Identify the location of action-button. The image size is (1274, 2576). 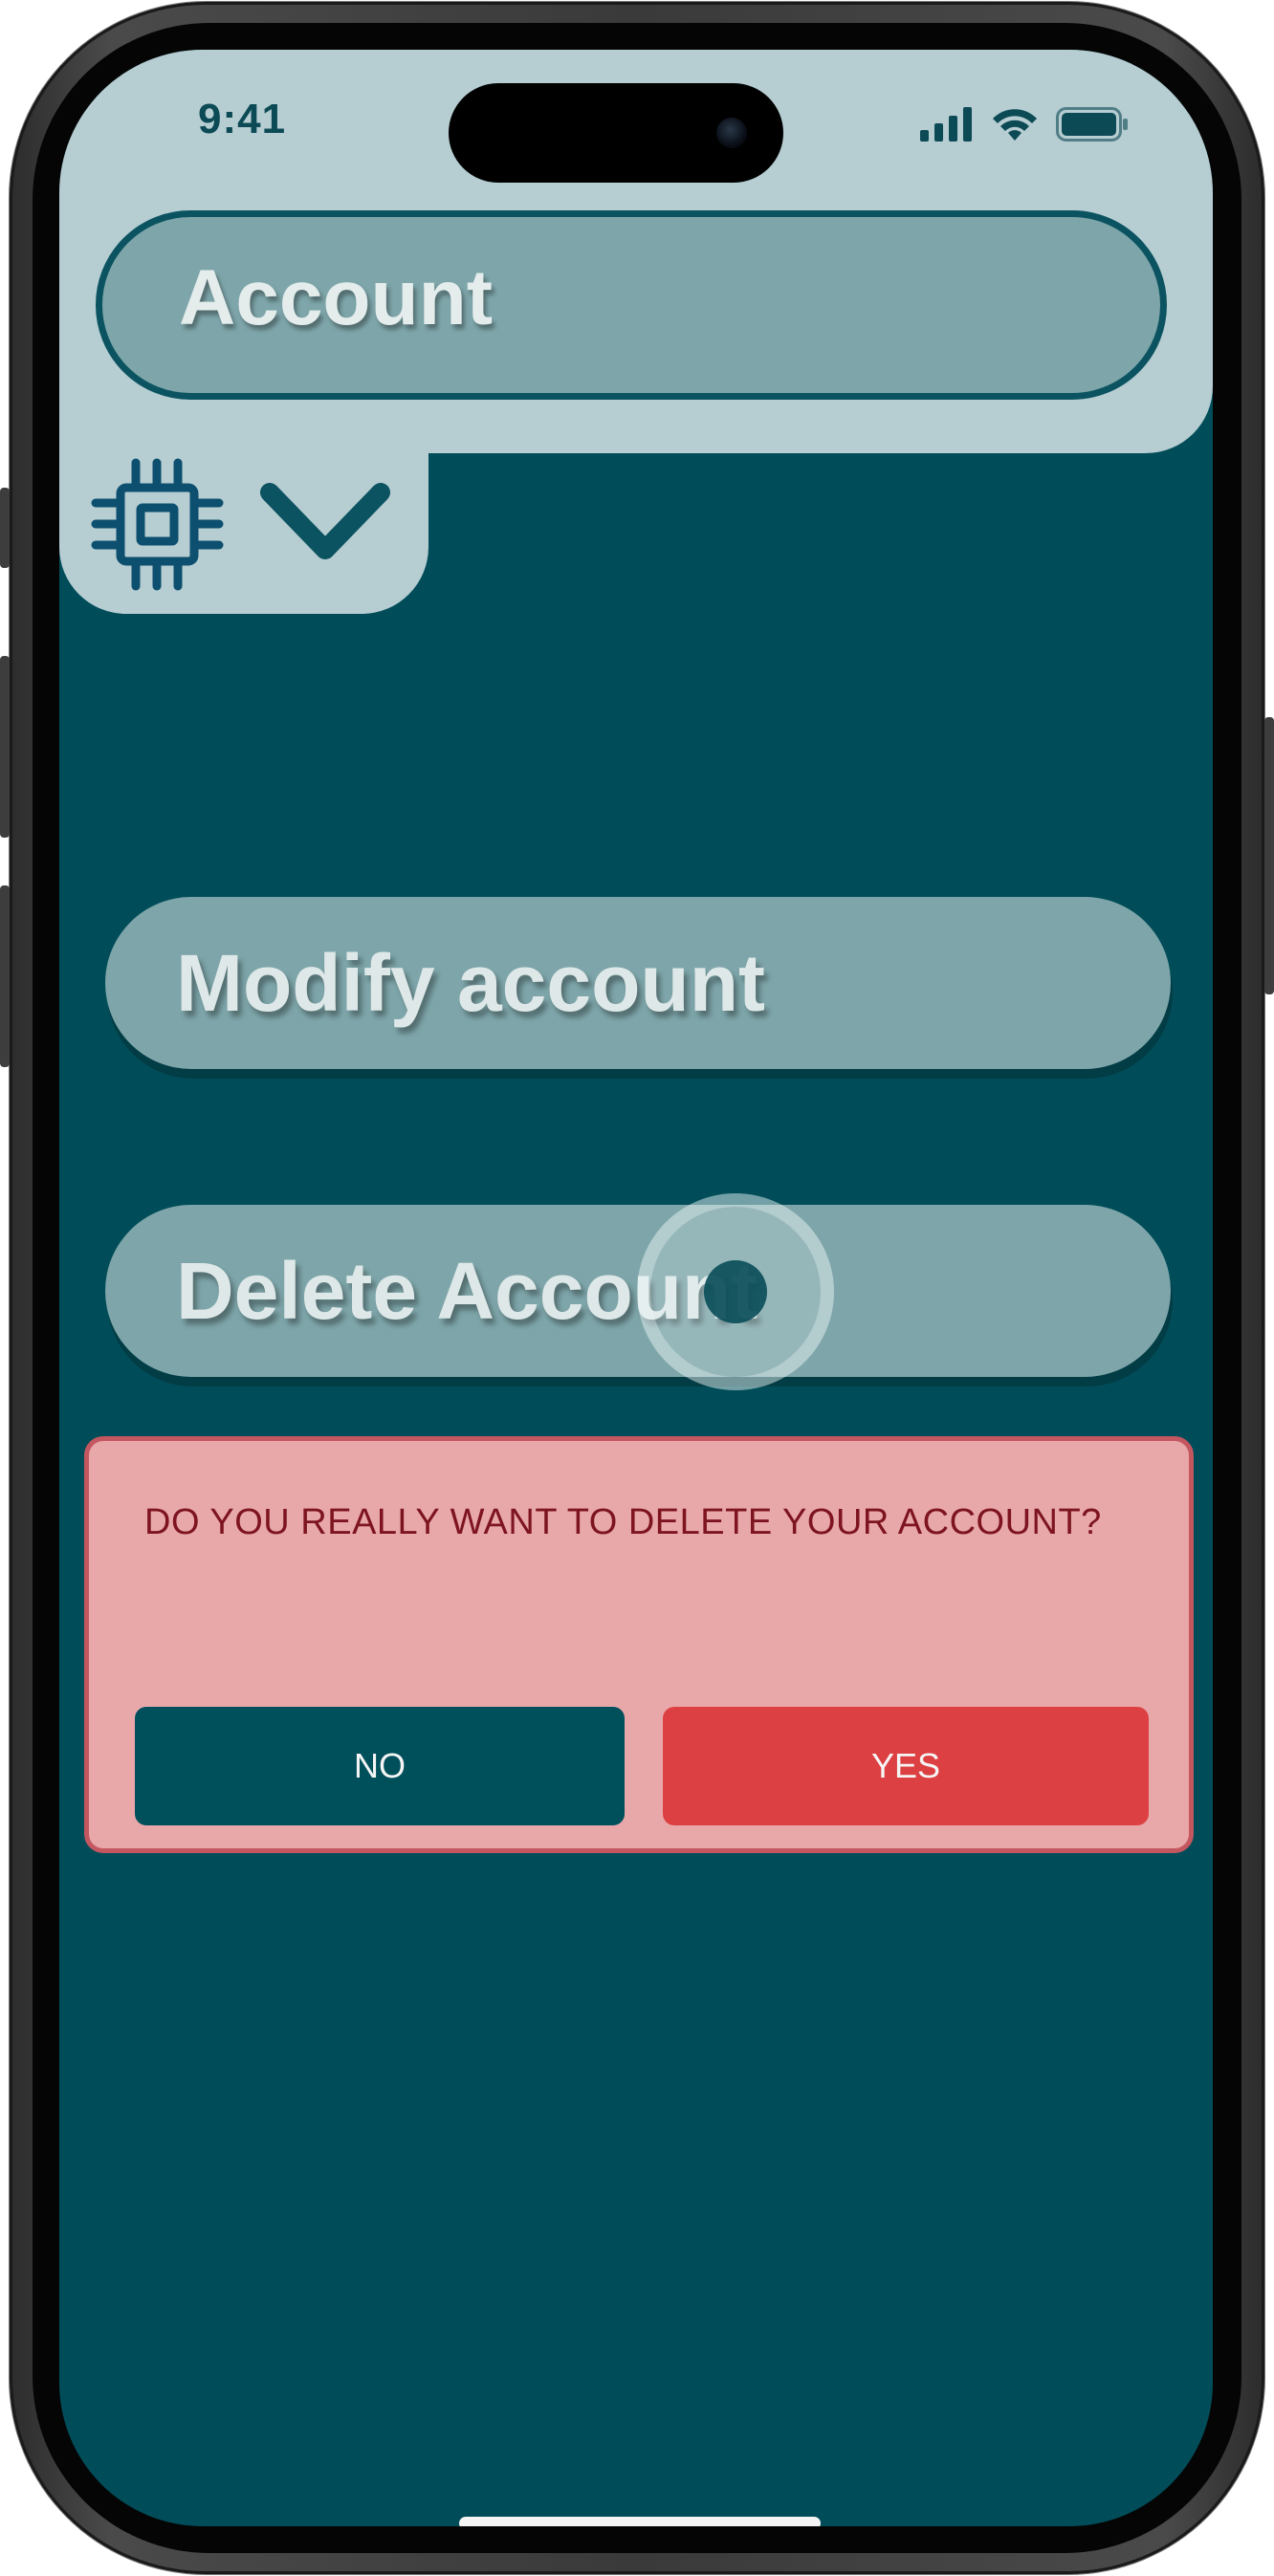
(5, 528).